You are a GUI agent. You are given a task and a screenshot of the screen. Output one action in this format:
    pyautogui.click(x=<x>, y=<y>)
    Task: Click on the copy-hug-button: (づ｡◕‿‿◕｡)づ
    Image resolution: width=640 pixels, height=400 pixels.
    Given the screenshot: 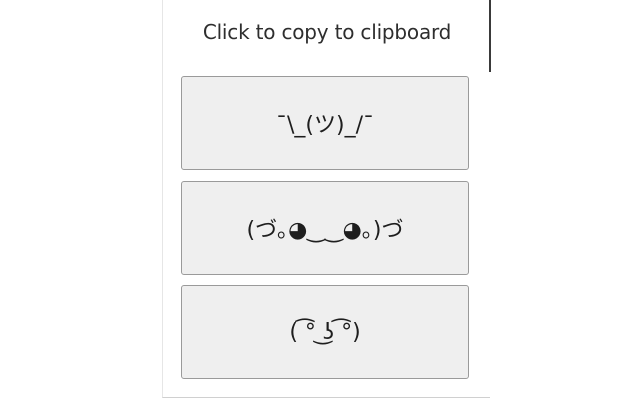 What is the action you would take?
    pyautogui.click(x=325, y=228)
    